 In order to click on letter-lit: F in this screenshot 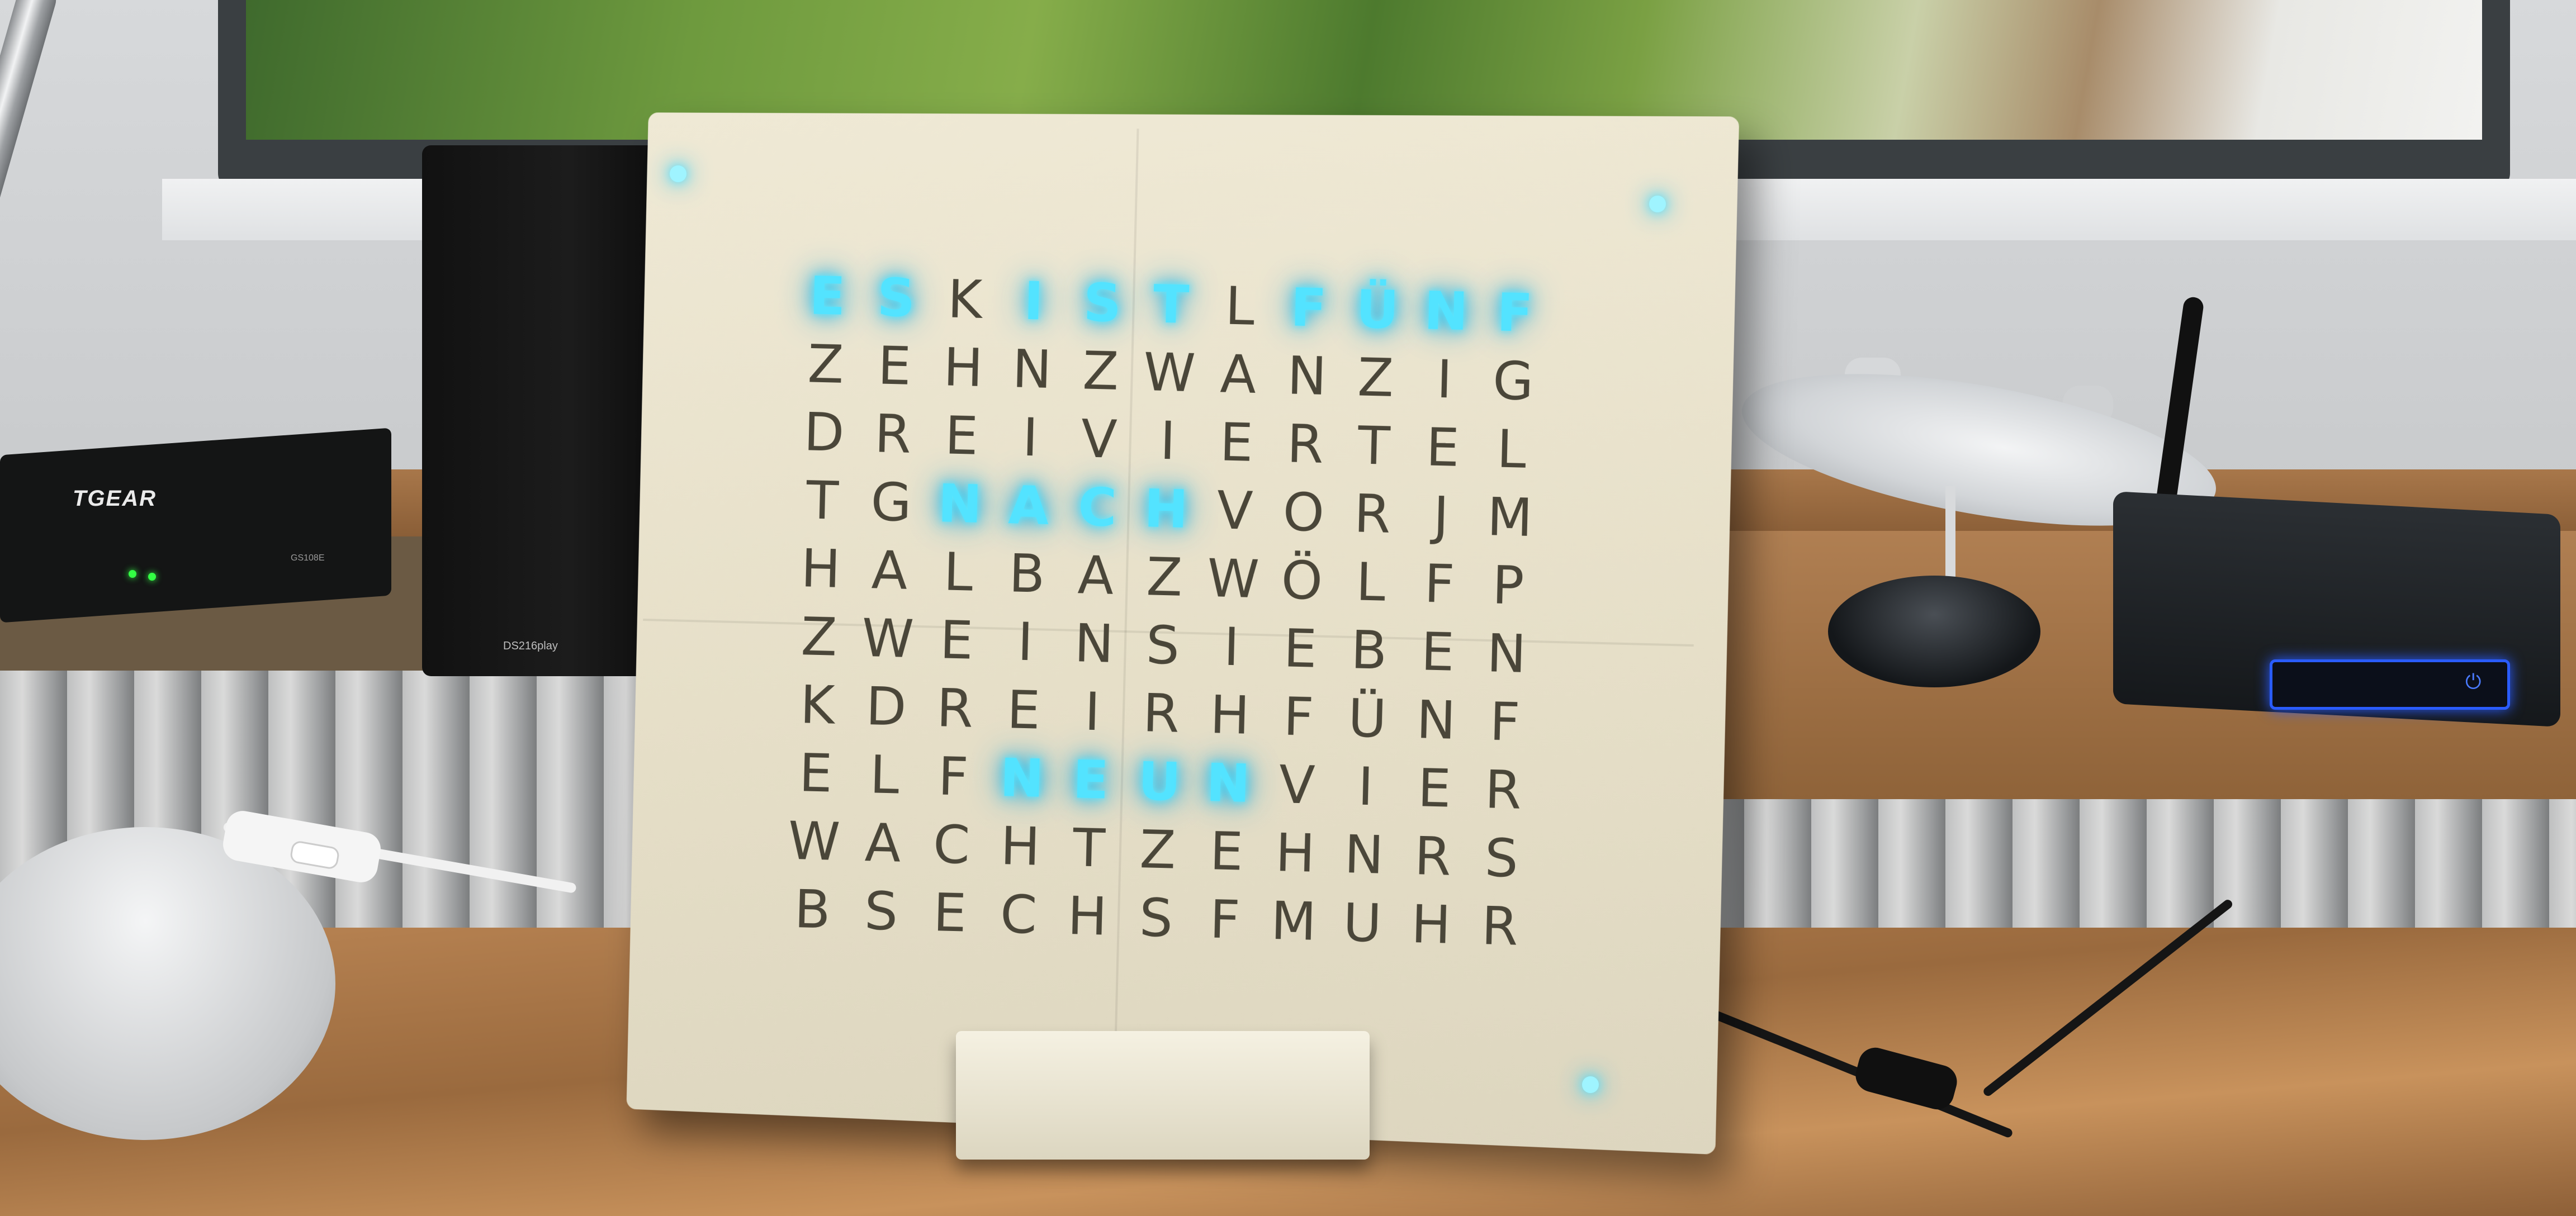, I will do `click(1515, 313)`.